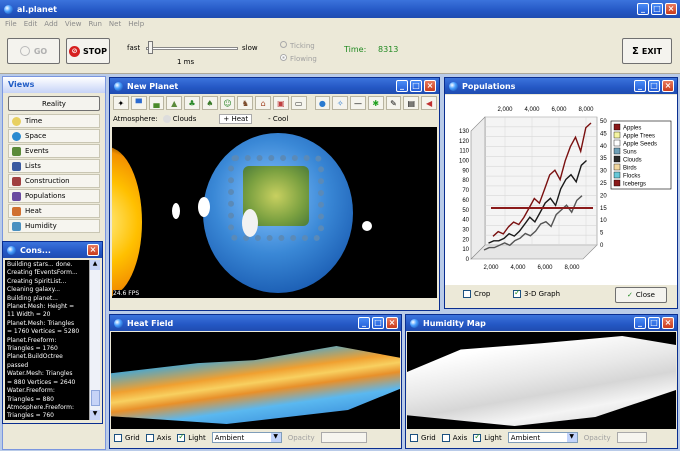 The width and height of the screenshot is (680, 451). I want to click on humidity-viewport, so click(541, 380).